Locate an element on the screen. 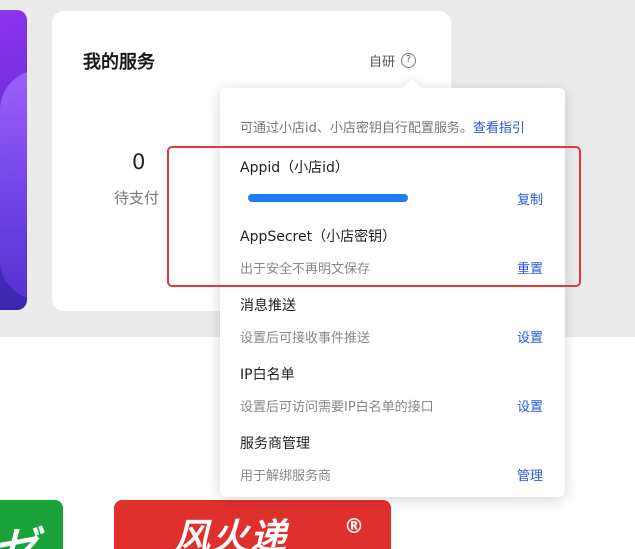 The height and width of the screenshot is (549, 635). green-tile-logo: ゼ is located at coordinates (19, 530).